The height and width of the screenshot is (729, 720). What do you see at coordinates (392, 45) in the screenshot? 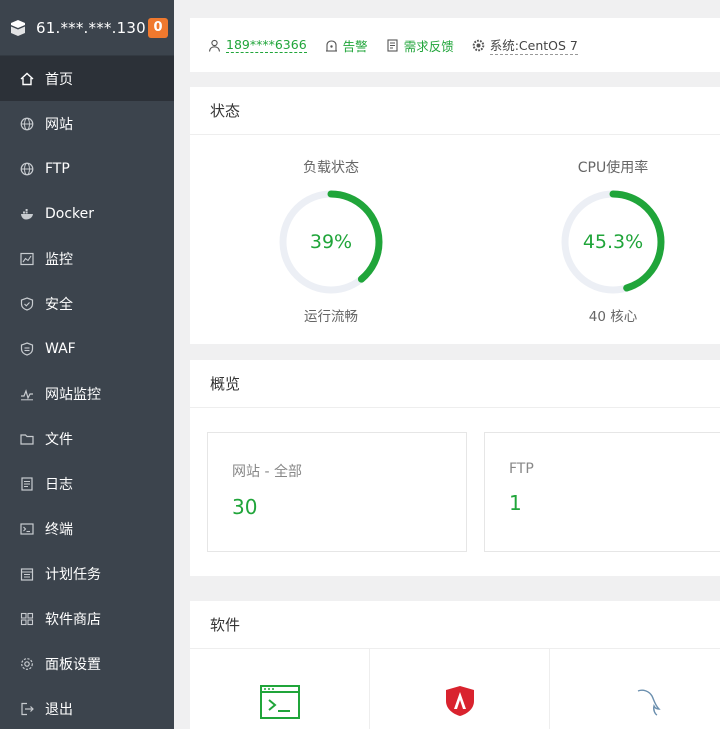
I see `feedback-icon` at bounding box center [392, 45].